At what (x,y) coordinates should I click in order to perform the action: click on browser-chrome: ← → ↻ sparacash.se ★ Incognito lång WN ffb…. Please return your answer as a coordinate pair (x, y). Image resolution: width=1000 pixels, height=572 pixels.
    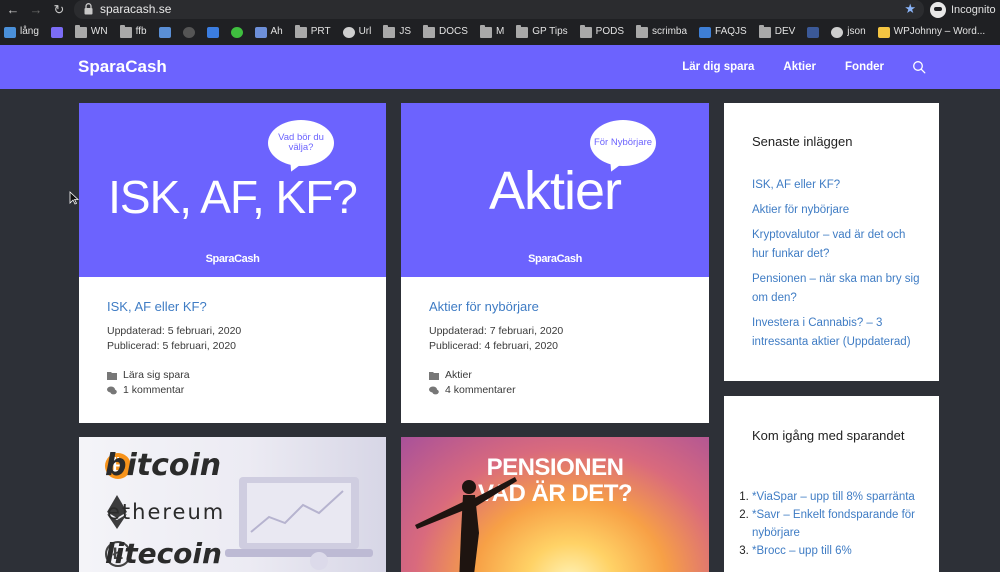
    Looking at the image, I should click on (500, 22).